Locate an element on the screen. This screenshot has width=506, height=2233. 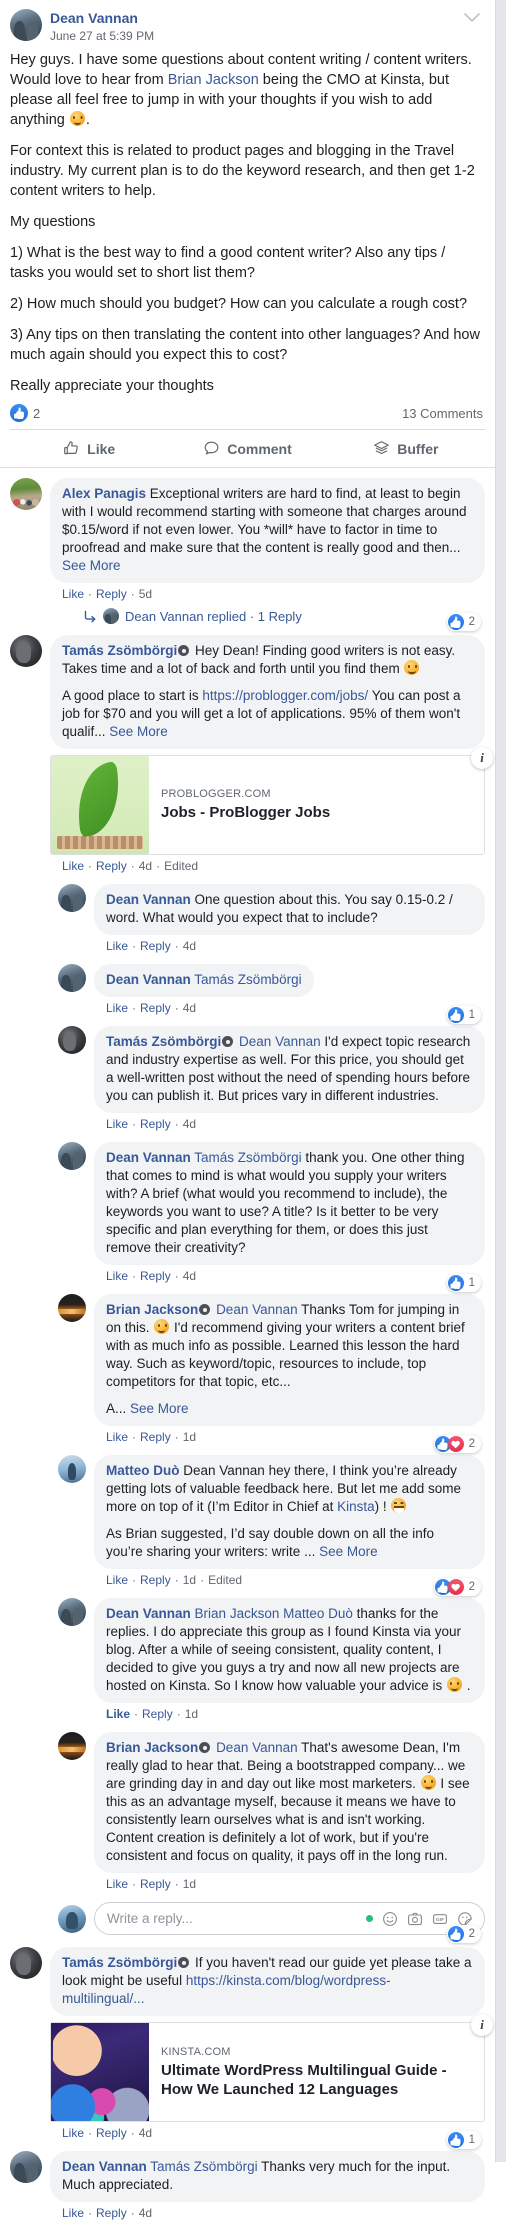
comment-author-name: Alex Panagis is located at coordinates (104, 493).